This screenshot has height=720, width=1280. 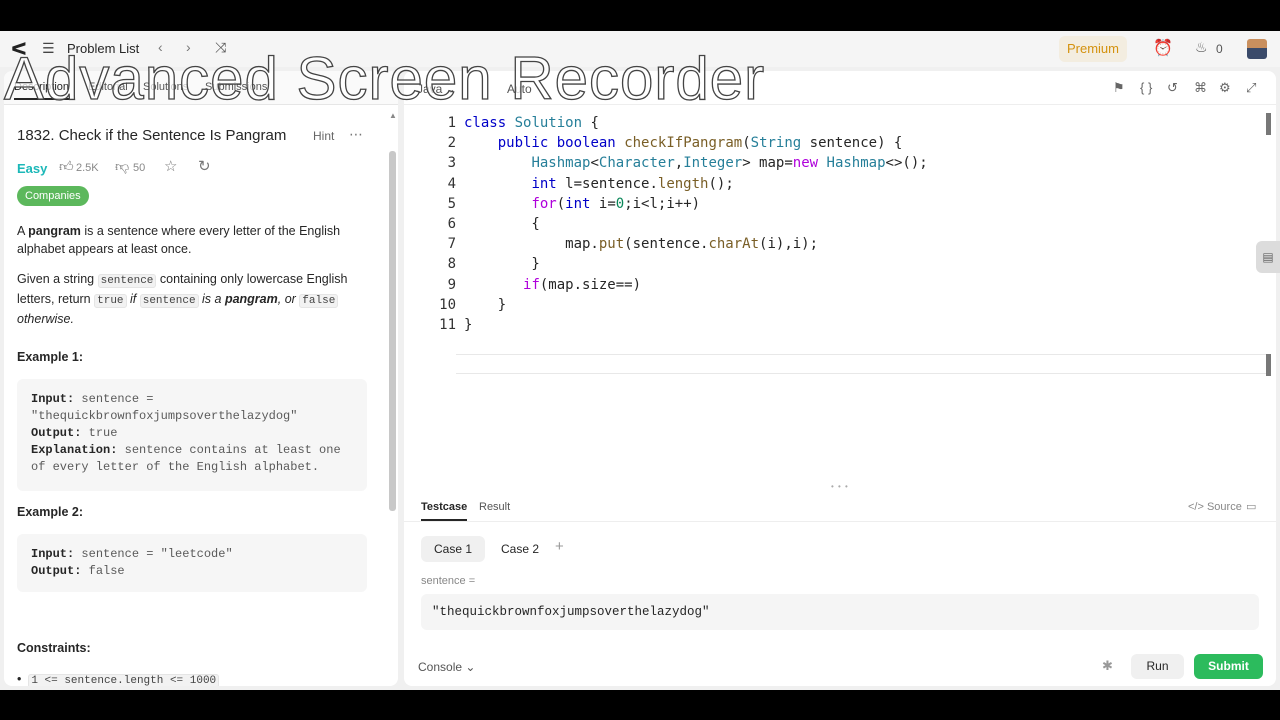 What do you see at coordinates (519, 89) in the screenshot?
I see `auto-mode-toggle: Auto` at bounding box center [519, 89].